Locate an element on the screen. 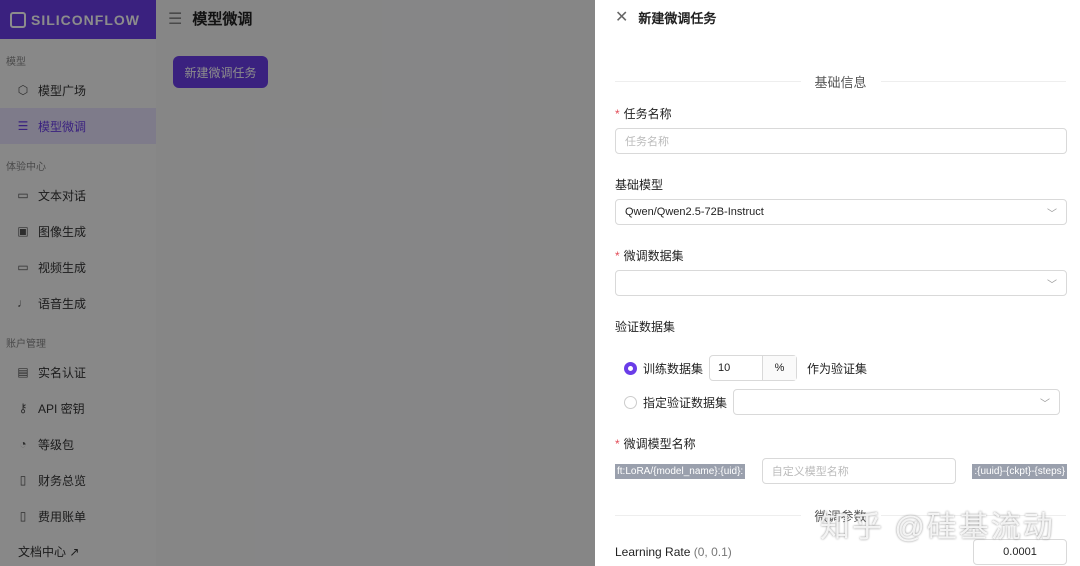  model-name-label: 微调模型名称 is located at coordinates (659, 444).